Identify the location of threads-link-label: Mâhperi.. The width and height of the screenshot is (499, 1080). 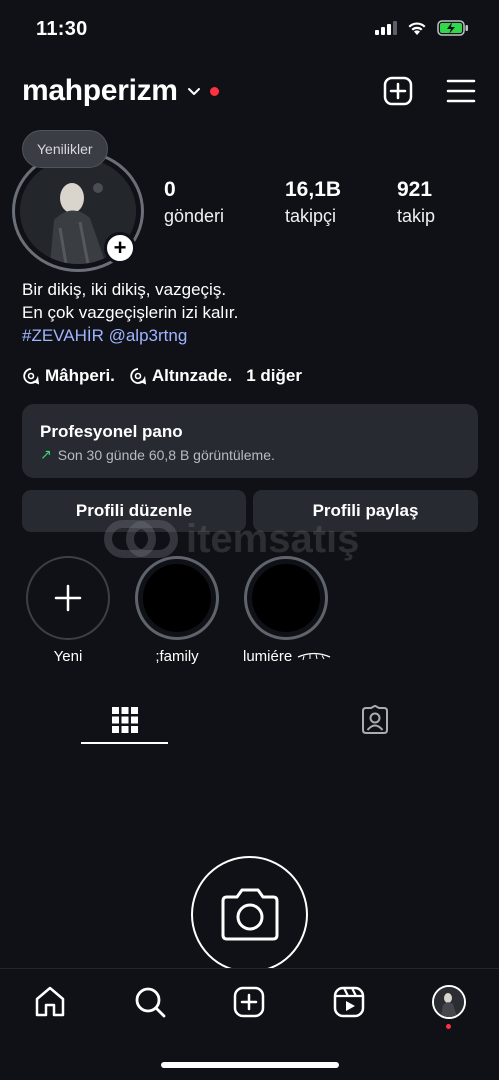
(80, 375).